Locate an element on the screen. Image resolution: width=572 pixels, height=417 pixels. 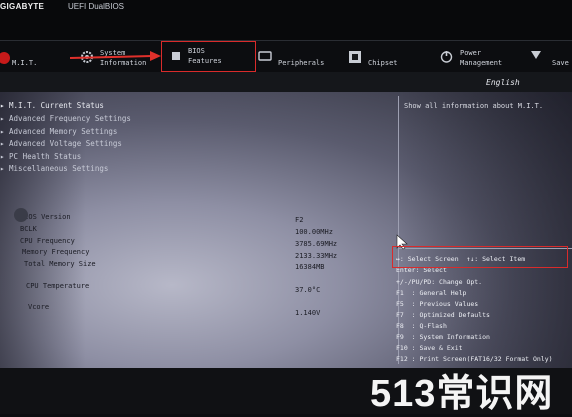
key-hint: +/-/PU/PD: Change Opt. is located at coordinates (439, 282).